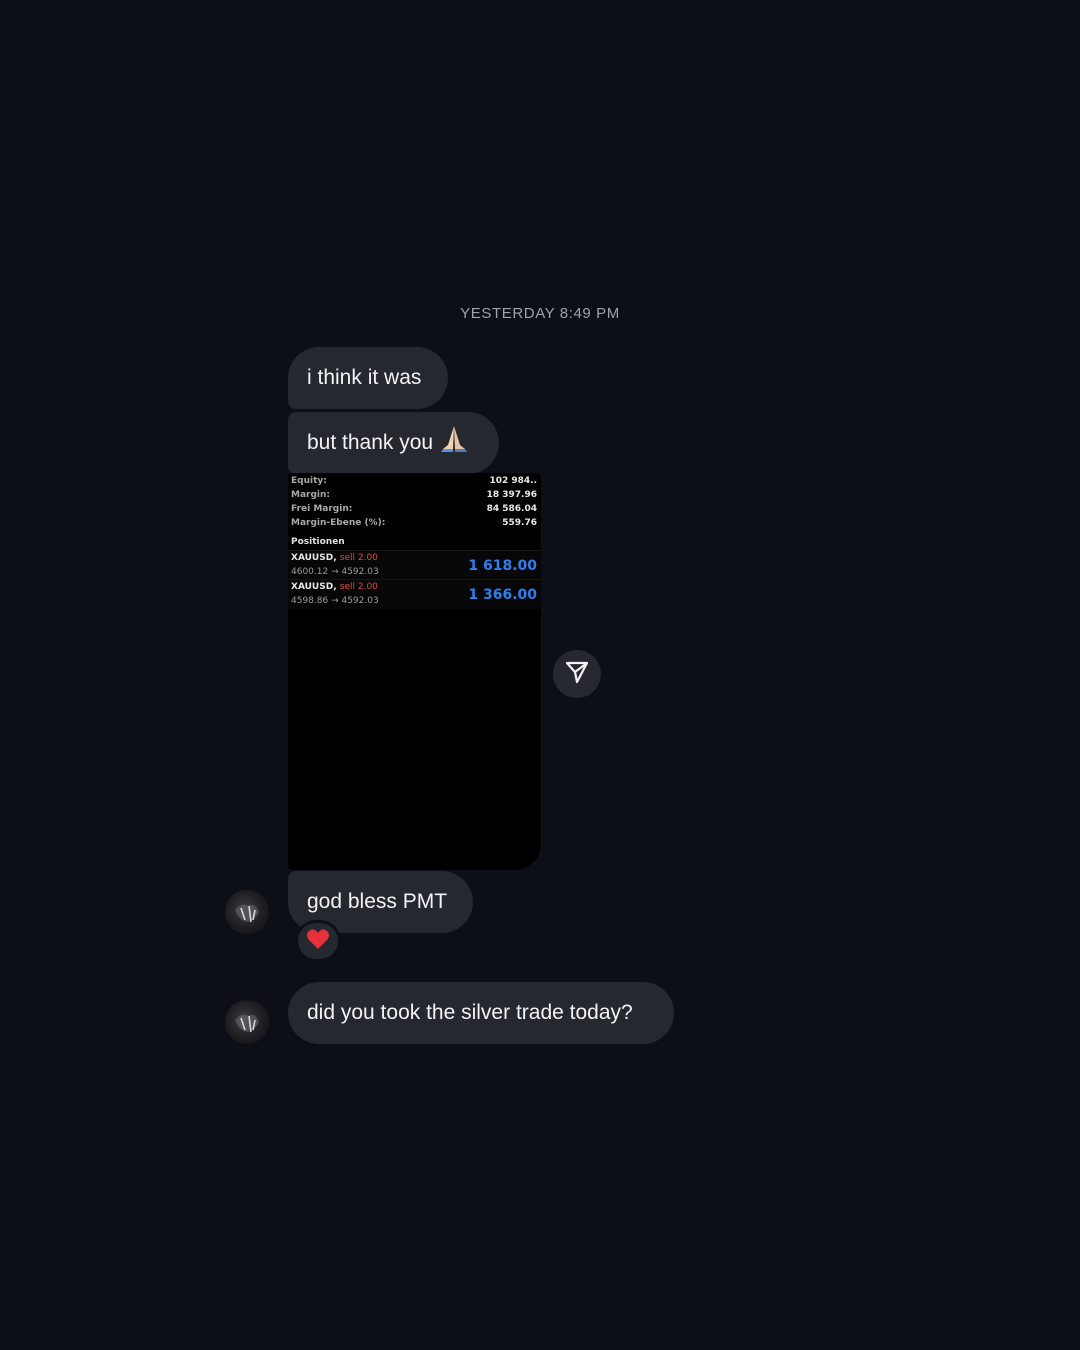  Describe the element at coordinates (414, 497) in the screenshot. I see `account-row: Margin: 18 397.96` at that location.